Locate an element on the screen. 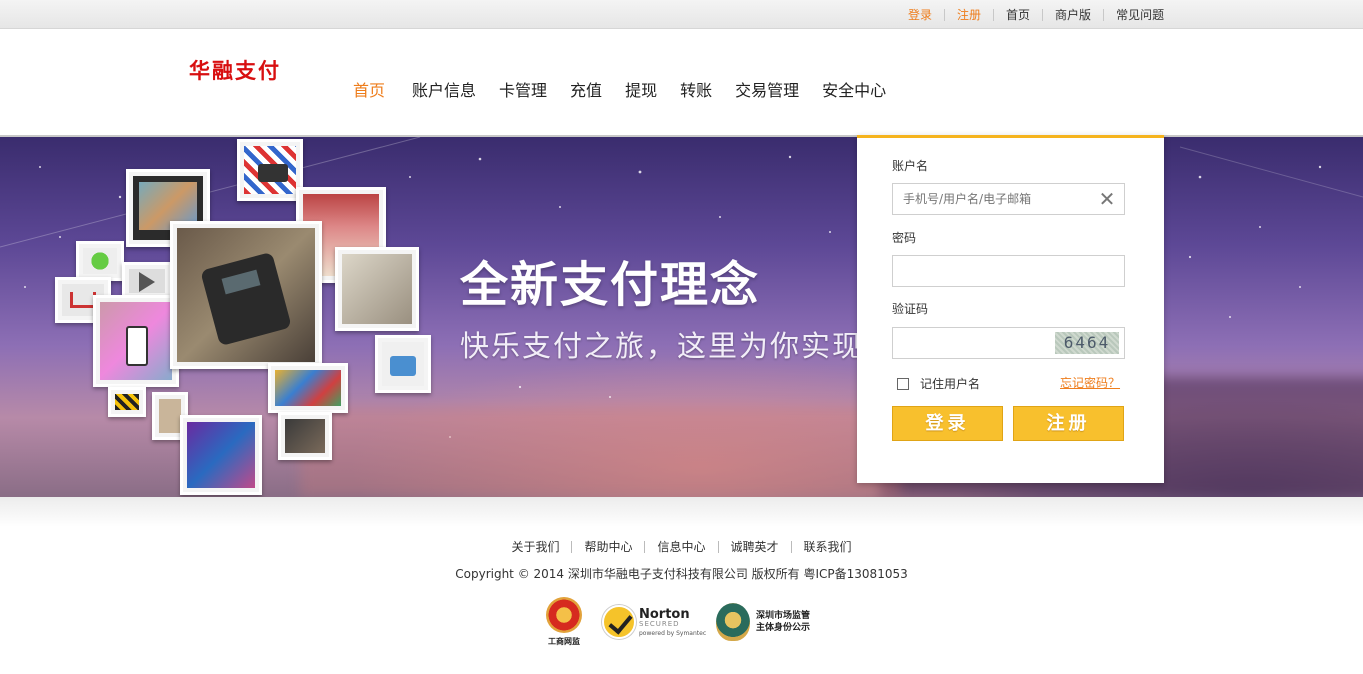 The image size is (1363, 674). top-merchant-link: 商户版 is located at coordinates (1073, 14).